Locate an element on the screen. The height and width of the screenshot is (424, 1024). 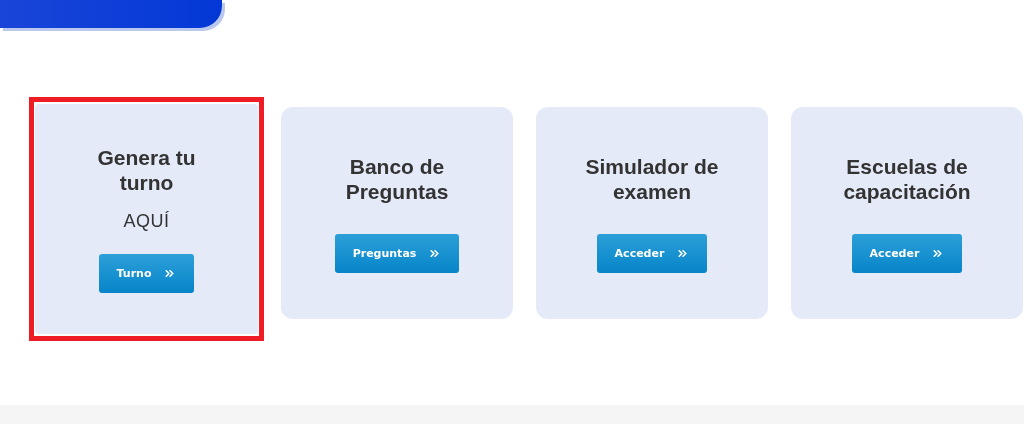
card-subtitle: AQUÍ is located at coordinates (146, 221).